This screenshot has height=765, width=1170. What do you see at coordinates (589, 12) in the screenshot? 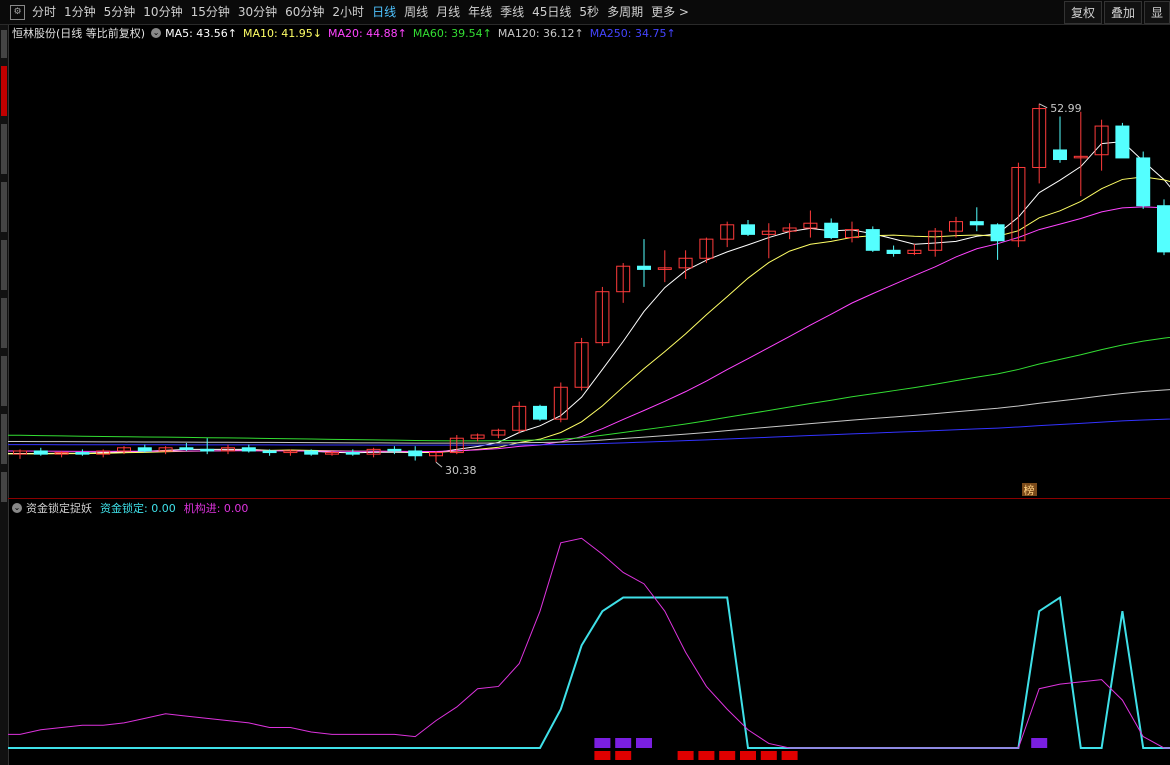
I see `tab-timeframe: 5秒` at bounding box center [589, 12].